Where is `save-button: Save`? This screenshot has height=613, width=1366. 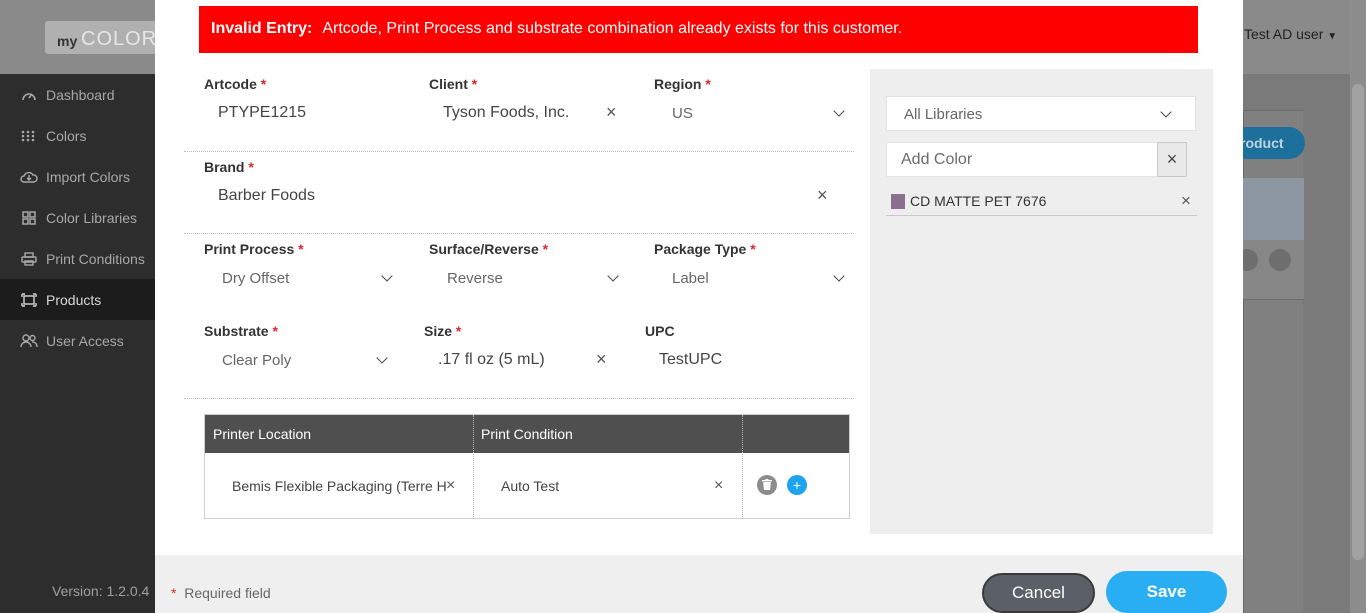
save-button: Save is located at coordinates (1166, 592).